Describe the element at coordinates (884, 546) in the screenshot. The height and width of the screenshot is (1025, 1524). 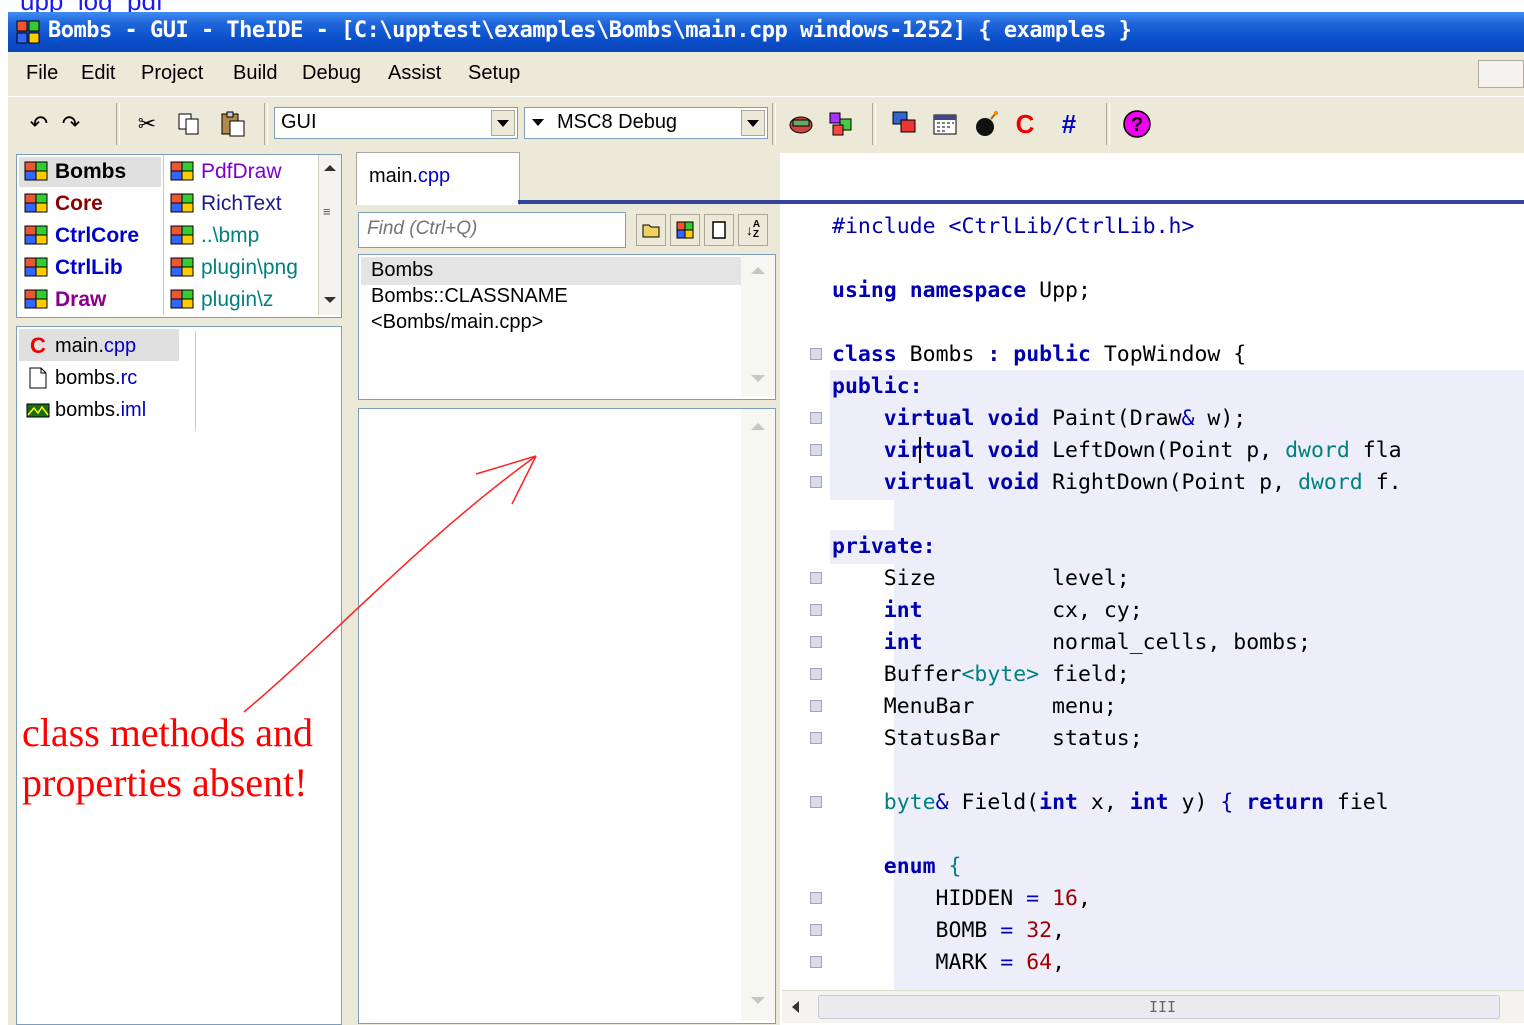
I see `code-line: private:` at that location.